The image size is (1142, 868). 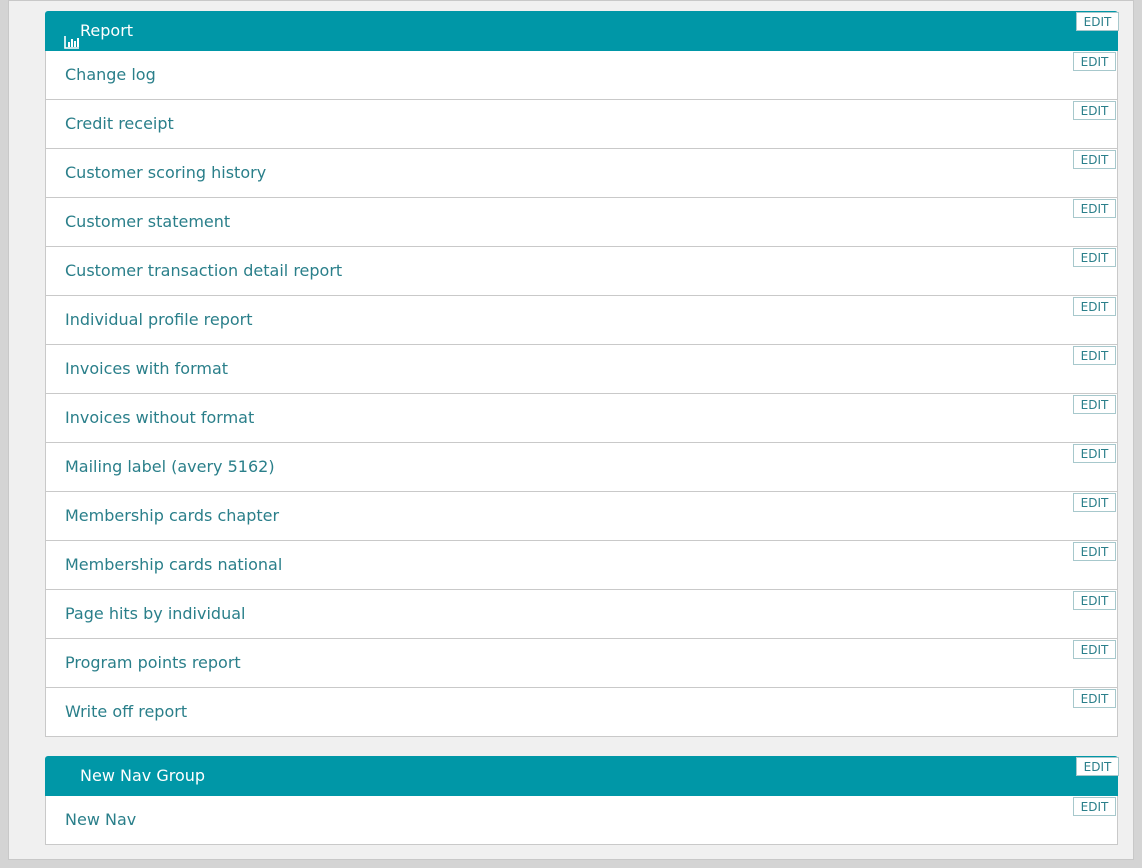 What do you see at coordinates (581, 467) in the screenshot?
I see `list-item: Mailing label (avery 5162) EDIT` at bounding box center [581, 467].